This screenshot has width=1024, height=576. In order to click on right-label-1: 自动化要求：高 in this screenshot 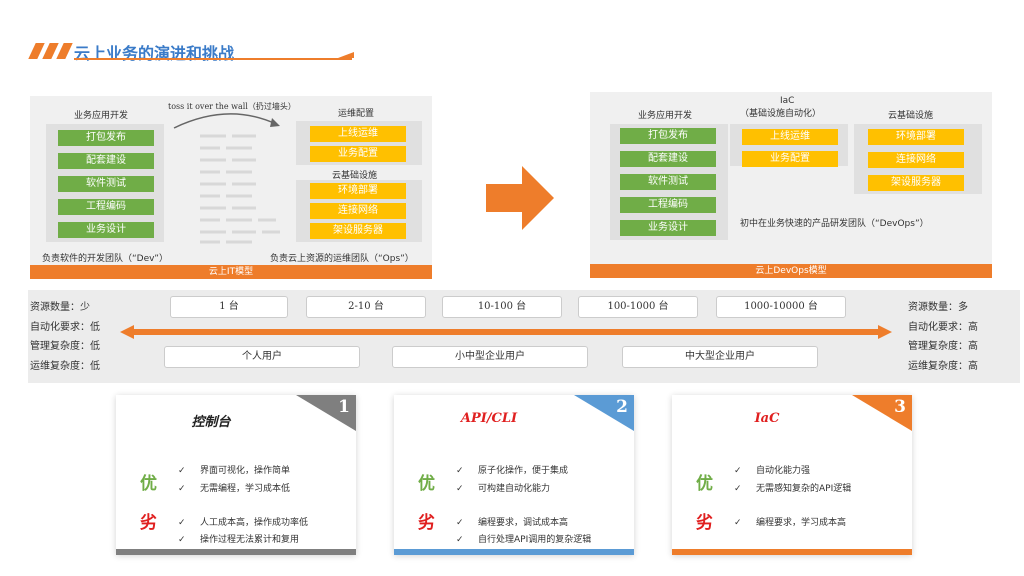, I will do `click(943, 327)`.